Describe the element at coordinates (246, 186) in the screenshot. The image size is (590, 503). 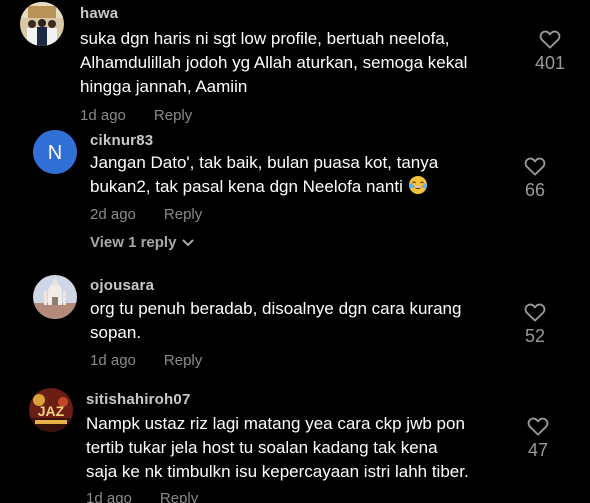
I see `comment-text-segment: bukan2, tak pasal kena dgn Neelofa nanti` at that location.